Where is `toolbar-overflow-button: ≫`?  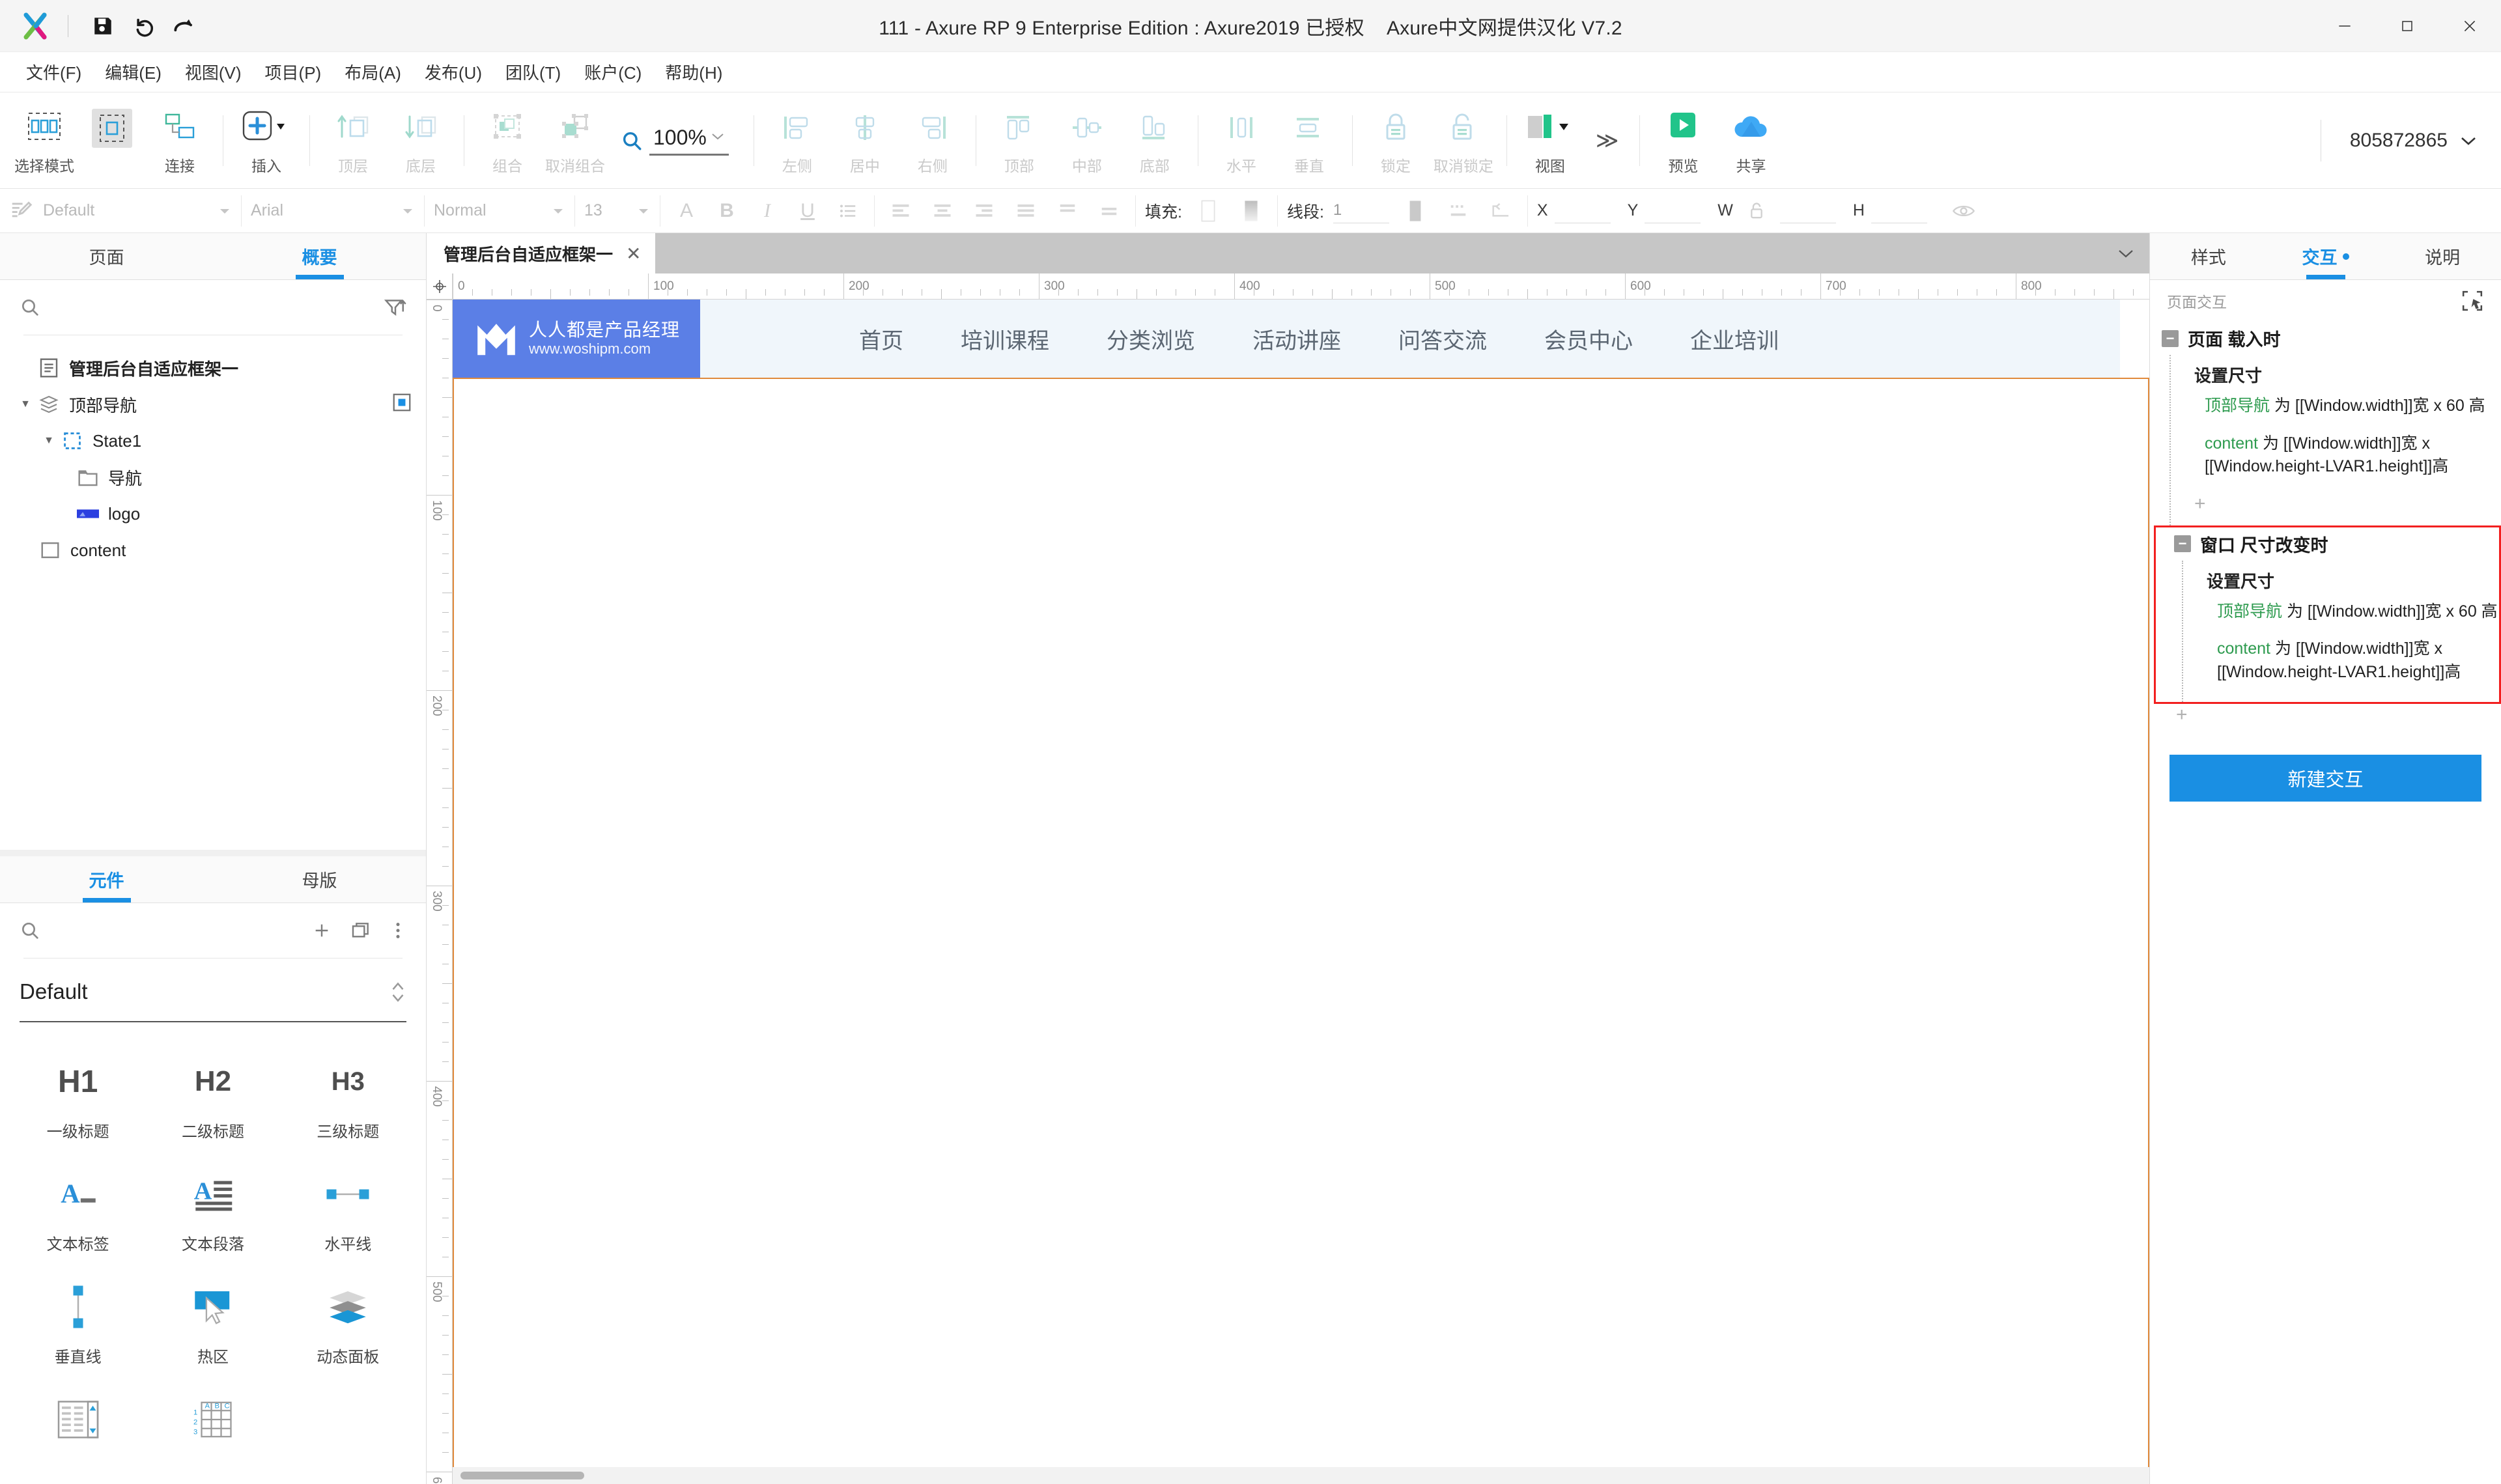 toolbar-overflow-button: ≫ is located at coordinates (1607, 141).